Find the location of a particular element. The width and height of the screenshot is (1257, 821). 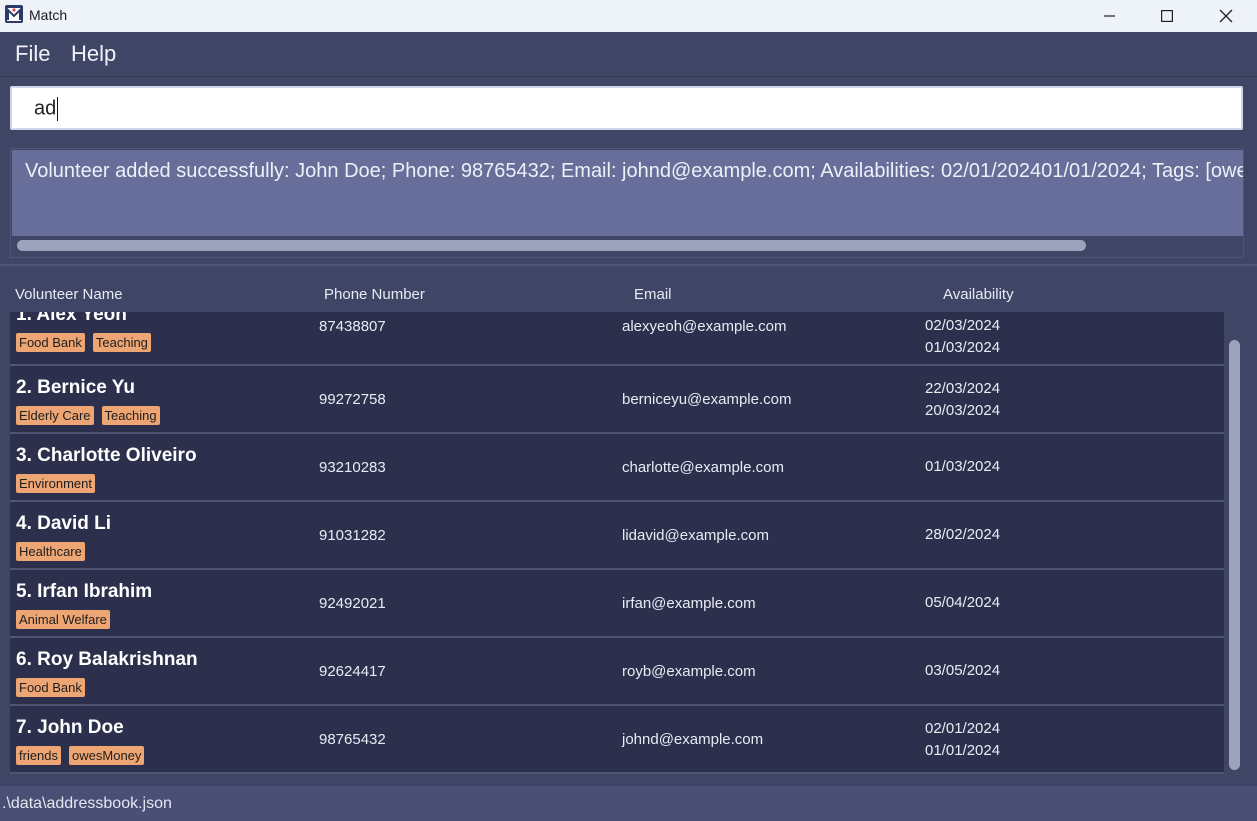

maximize-button is located at coordinates (1167, 16).